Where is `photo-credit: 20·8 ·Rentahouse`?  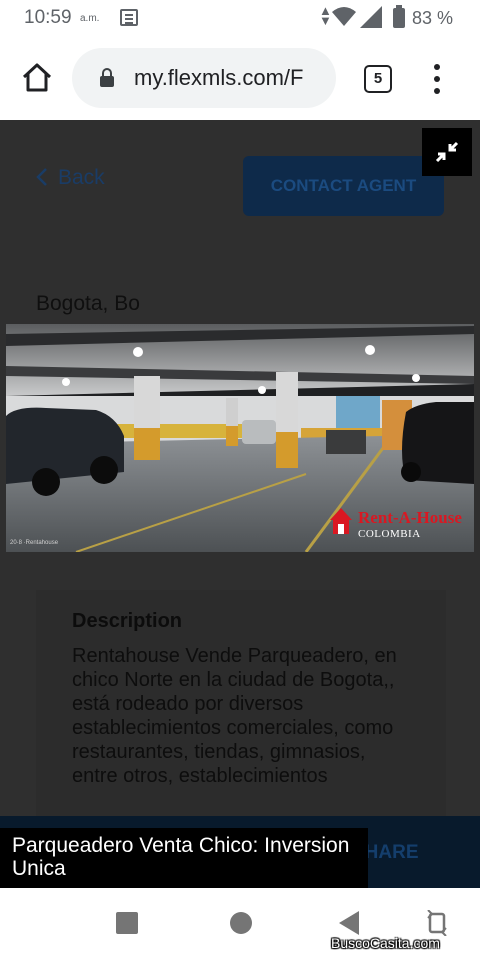 photo-credit: 20·8 ·Rentahouse is located at coordinates (34, 543).